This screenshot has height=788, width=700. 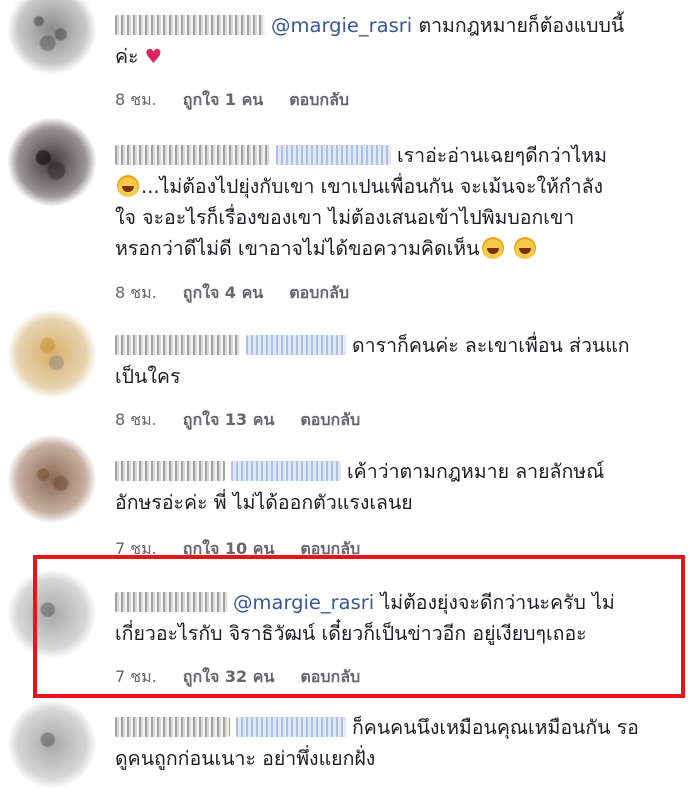 I want to click on comment-text: อักษรอ่ะค่ะ พี่ ไม่ได้ออกตัวแรงเลนย, so click(x=264, y=502).